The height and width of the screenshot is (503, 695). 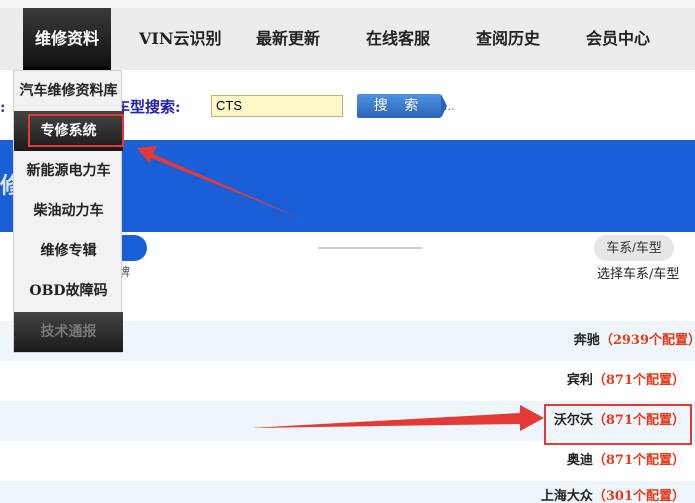 I want to click on brand-count: （301个配置）, so click(x=638, y=496).